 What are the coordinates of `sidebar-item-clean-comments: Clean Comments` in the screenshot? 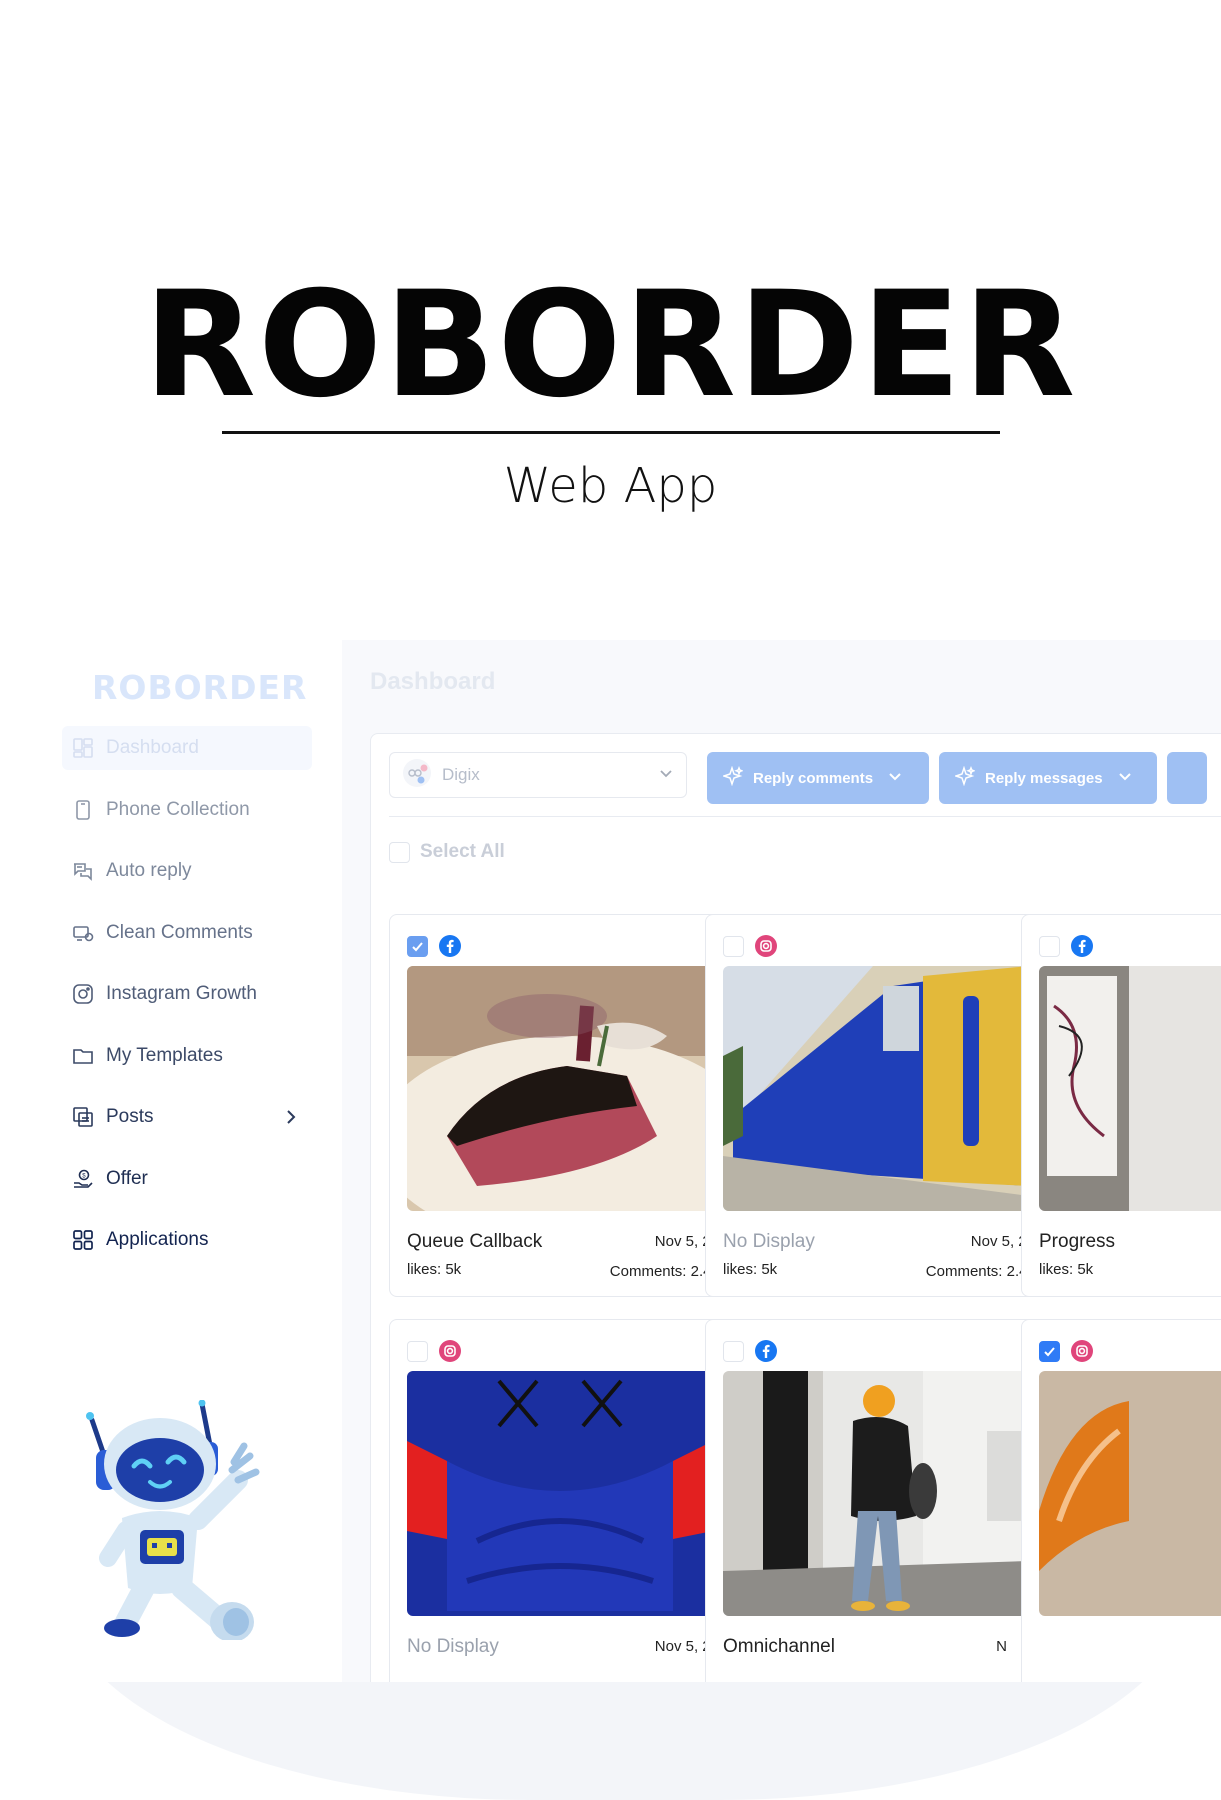 It's located at (187, 933).